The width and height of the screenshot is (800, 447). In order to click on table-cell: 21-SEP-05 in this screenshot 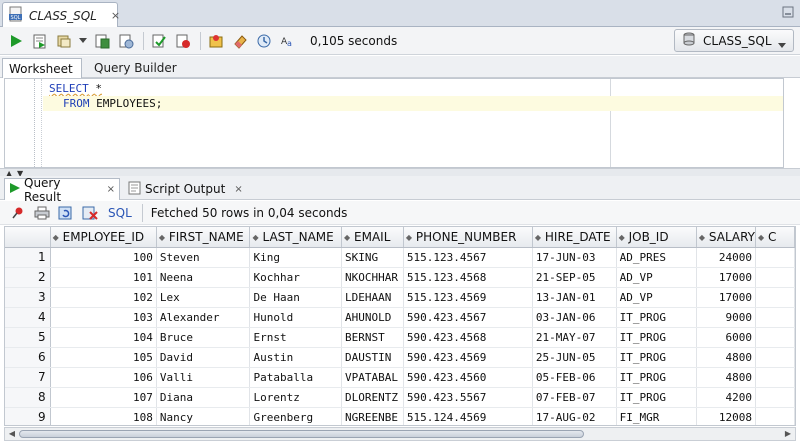, I will do `click(574, 277)`.